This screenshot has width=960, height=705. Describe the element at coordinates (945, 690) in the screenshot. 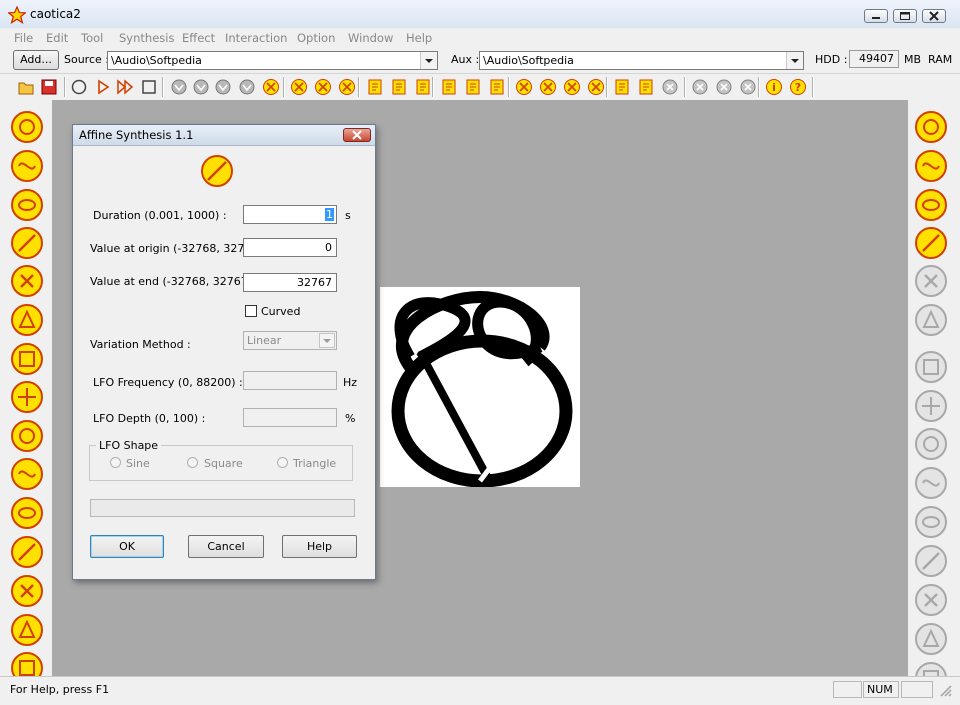

I see `resize-grip-icon` at that location.